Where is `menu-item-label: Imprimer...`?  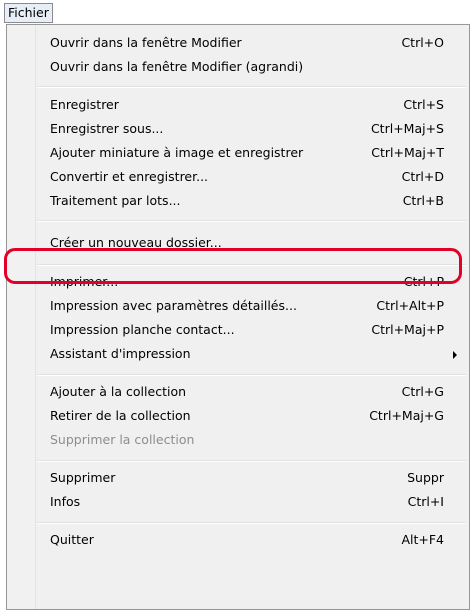
menu-item-label: Imprimer... is located at coordinates (84, 281).